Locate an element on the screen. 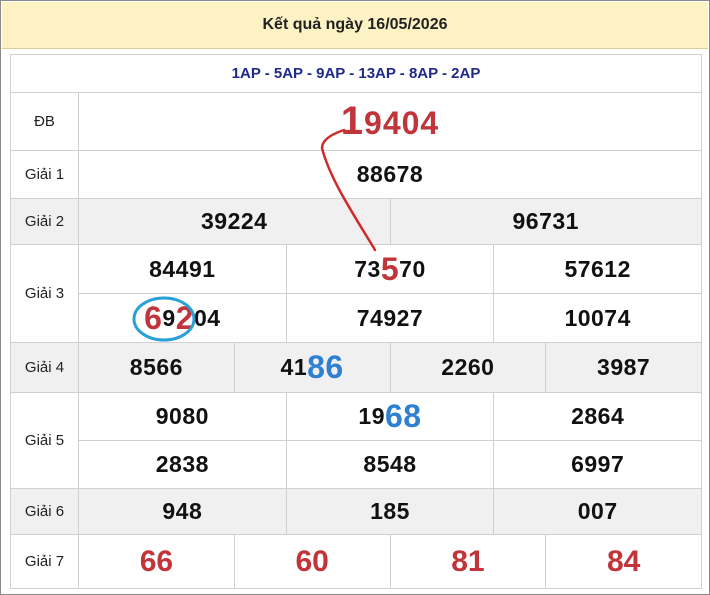 The image size is (710, 595). prize-7-cells: 66 60 81 84 is located at coordinates (390, 561).